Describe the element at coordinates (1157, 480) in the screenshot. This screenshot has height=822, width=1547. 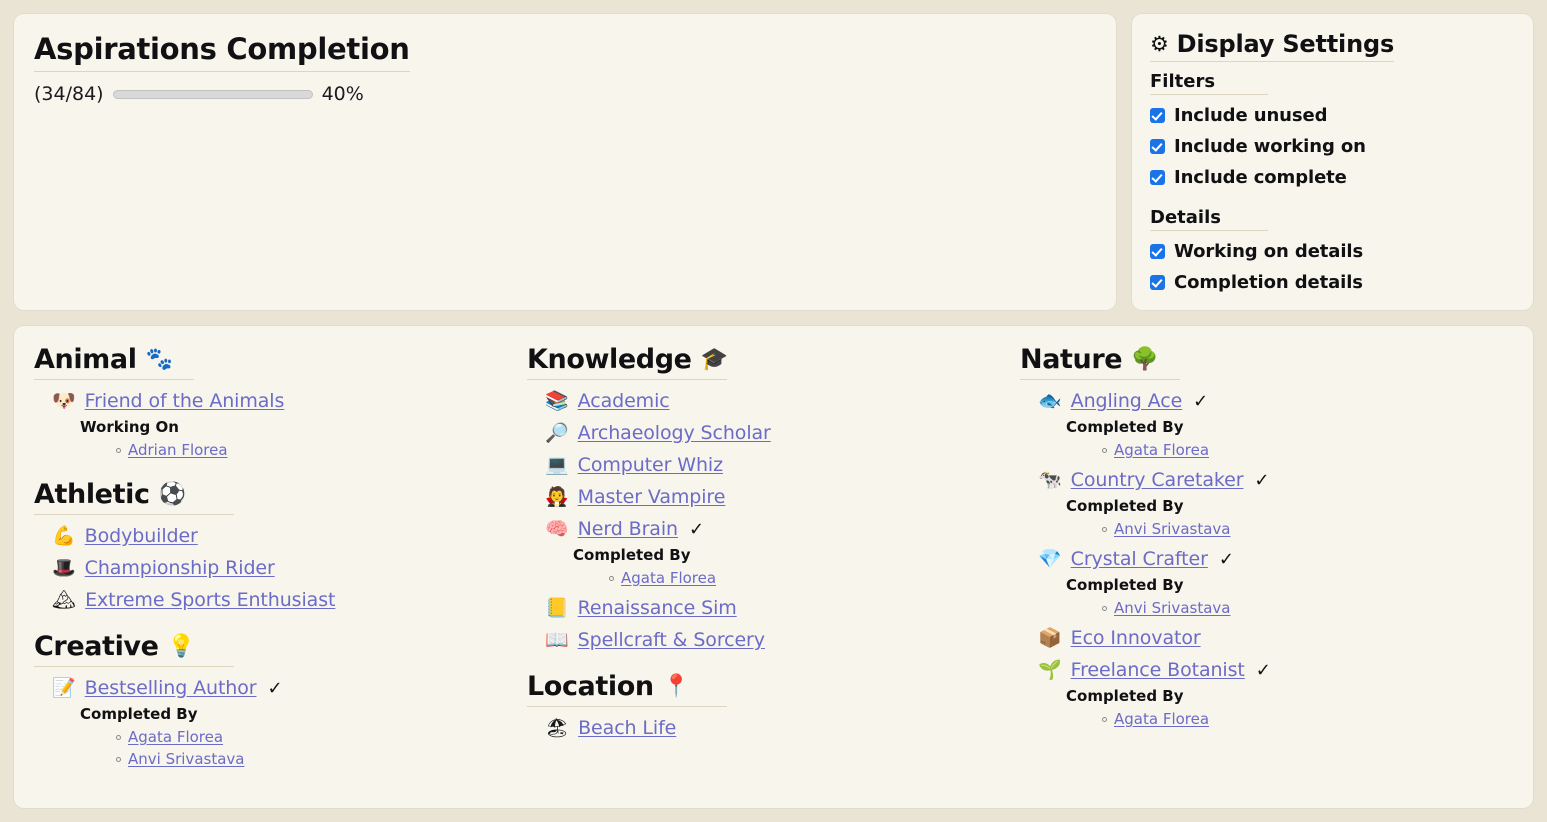
I see `aspiration-link: Country Caretaker` at that location.